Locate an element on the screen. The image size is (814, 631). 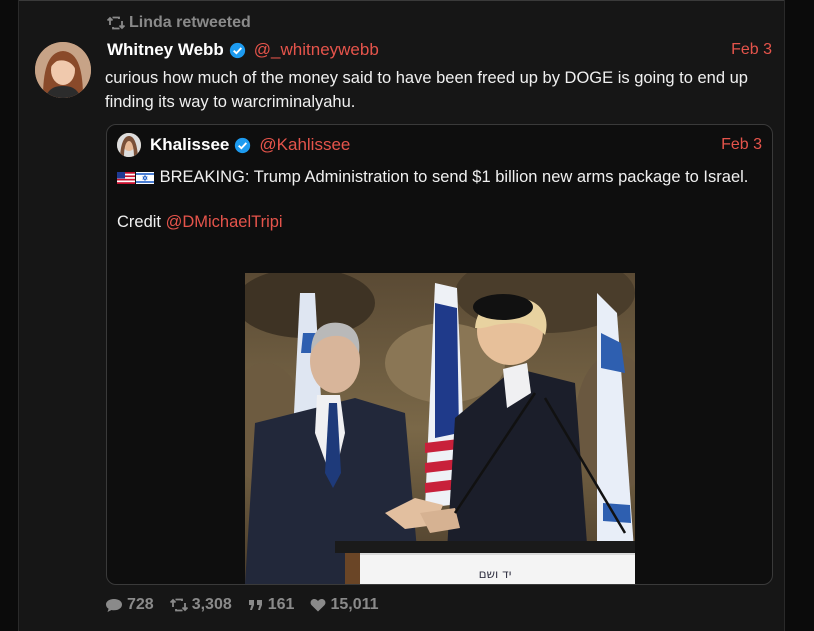
retweet-count-value: 3,308 is located at coordinates (211, 604).